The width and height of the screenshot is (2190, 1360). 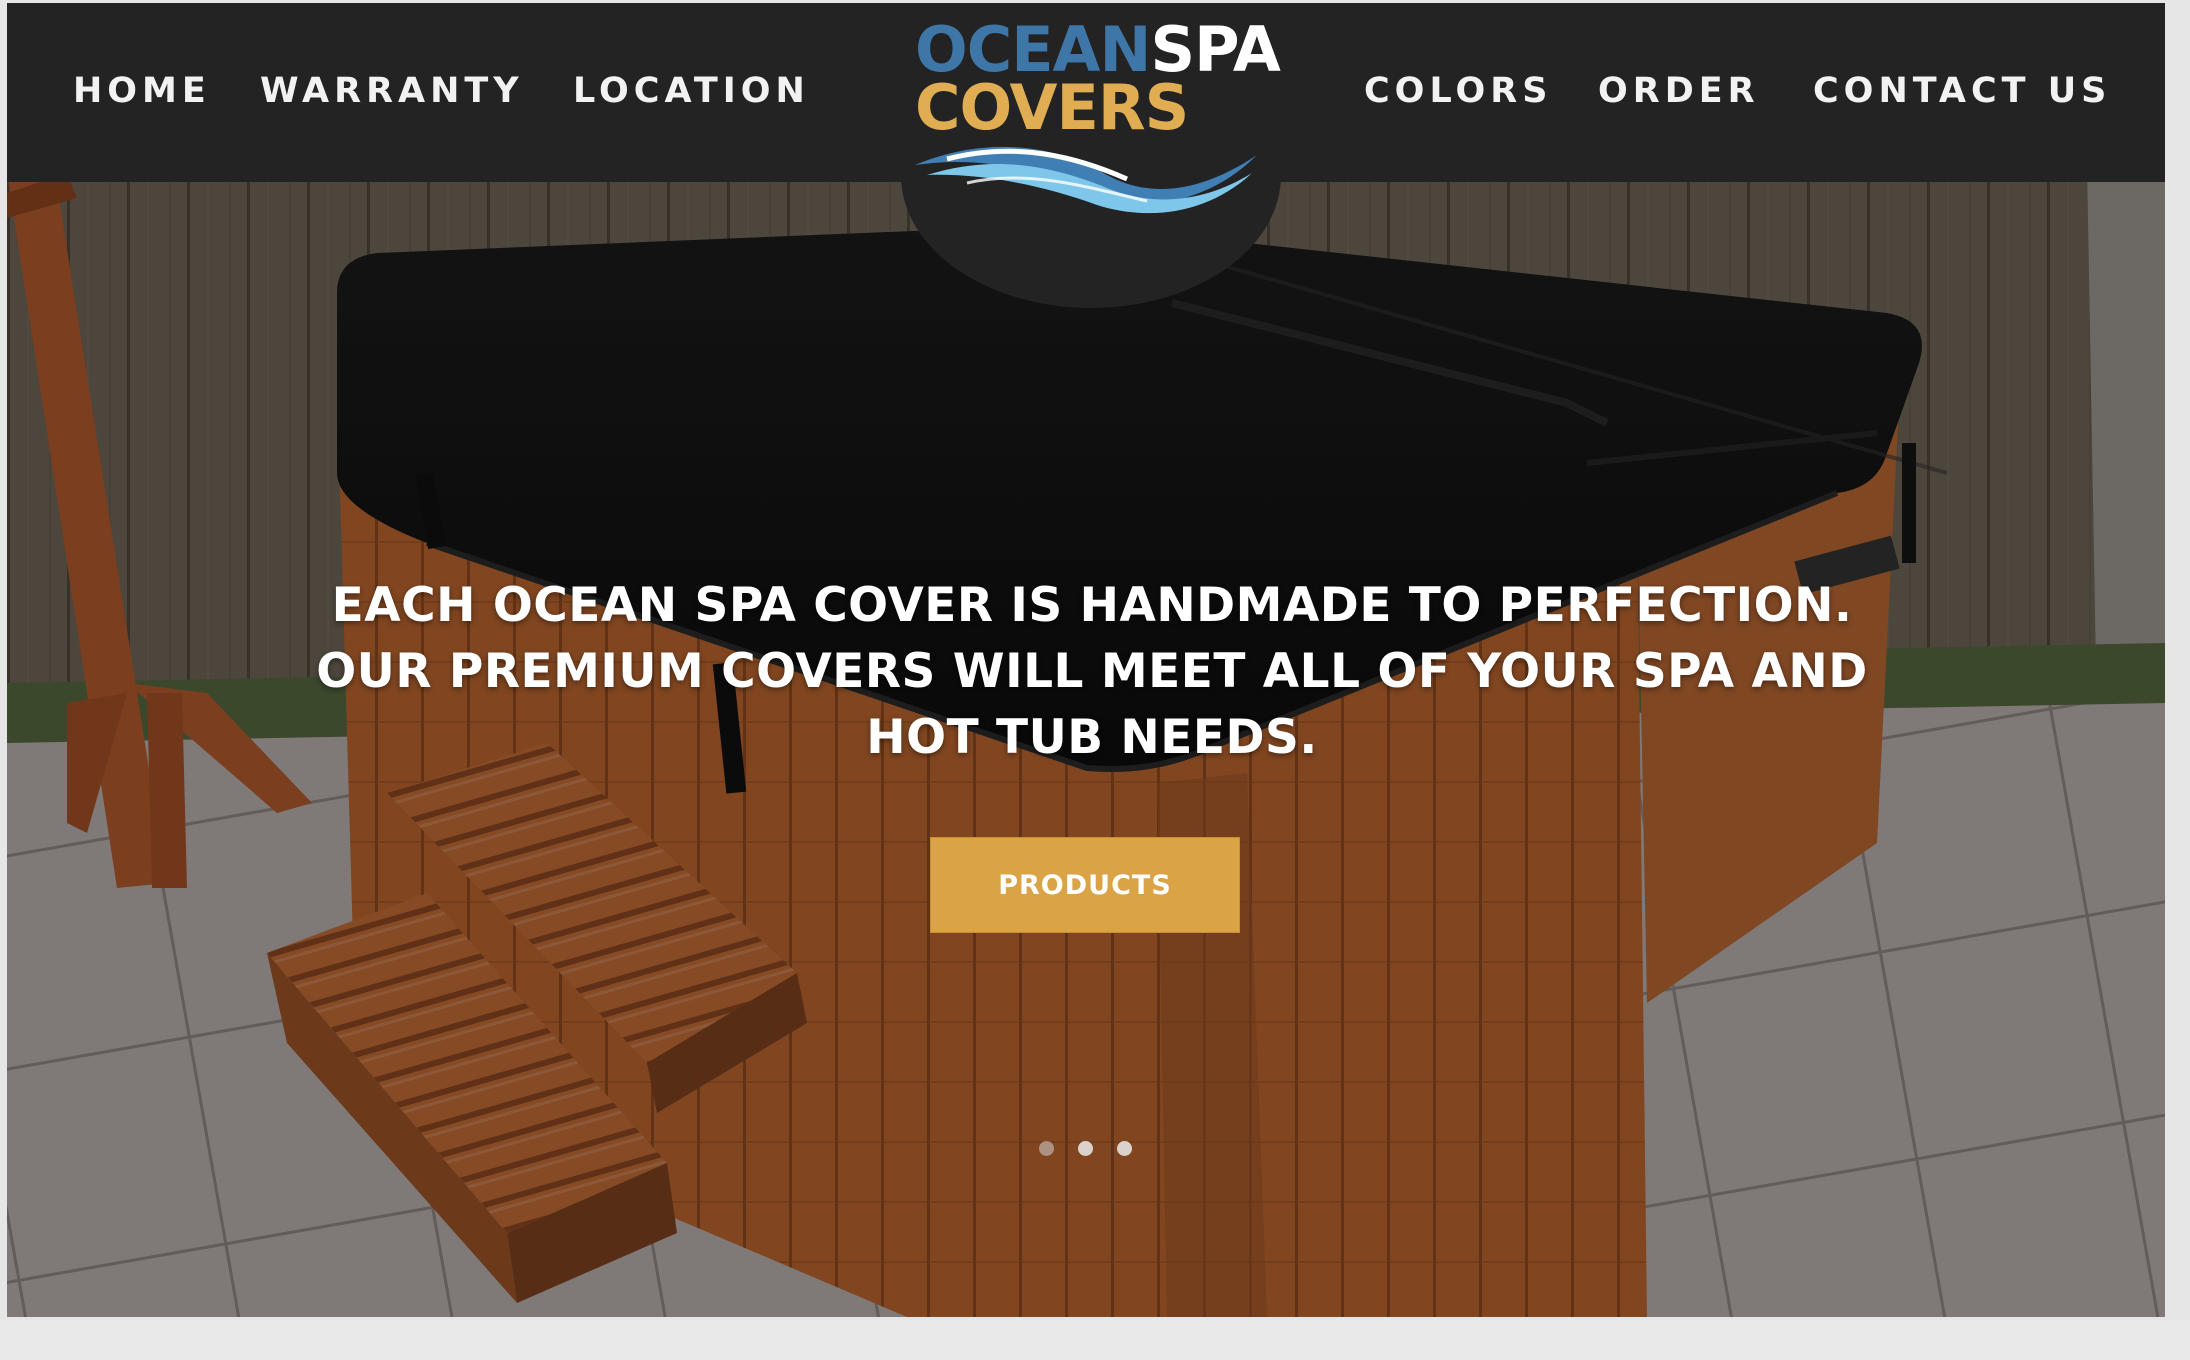 I want to click on nav-location: LOCATION, so click(x=691, y=91).